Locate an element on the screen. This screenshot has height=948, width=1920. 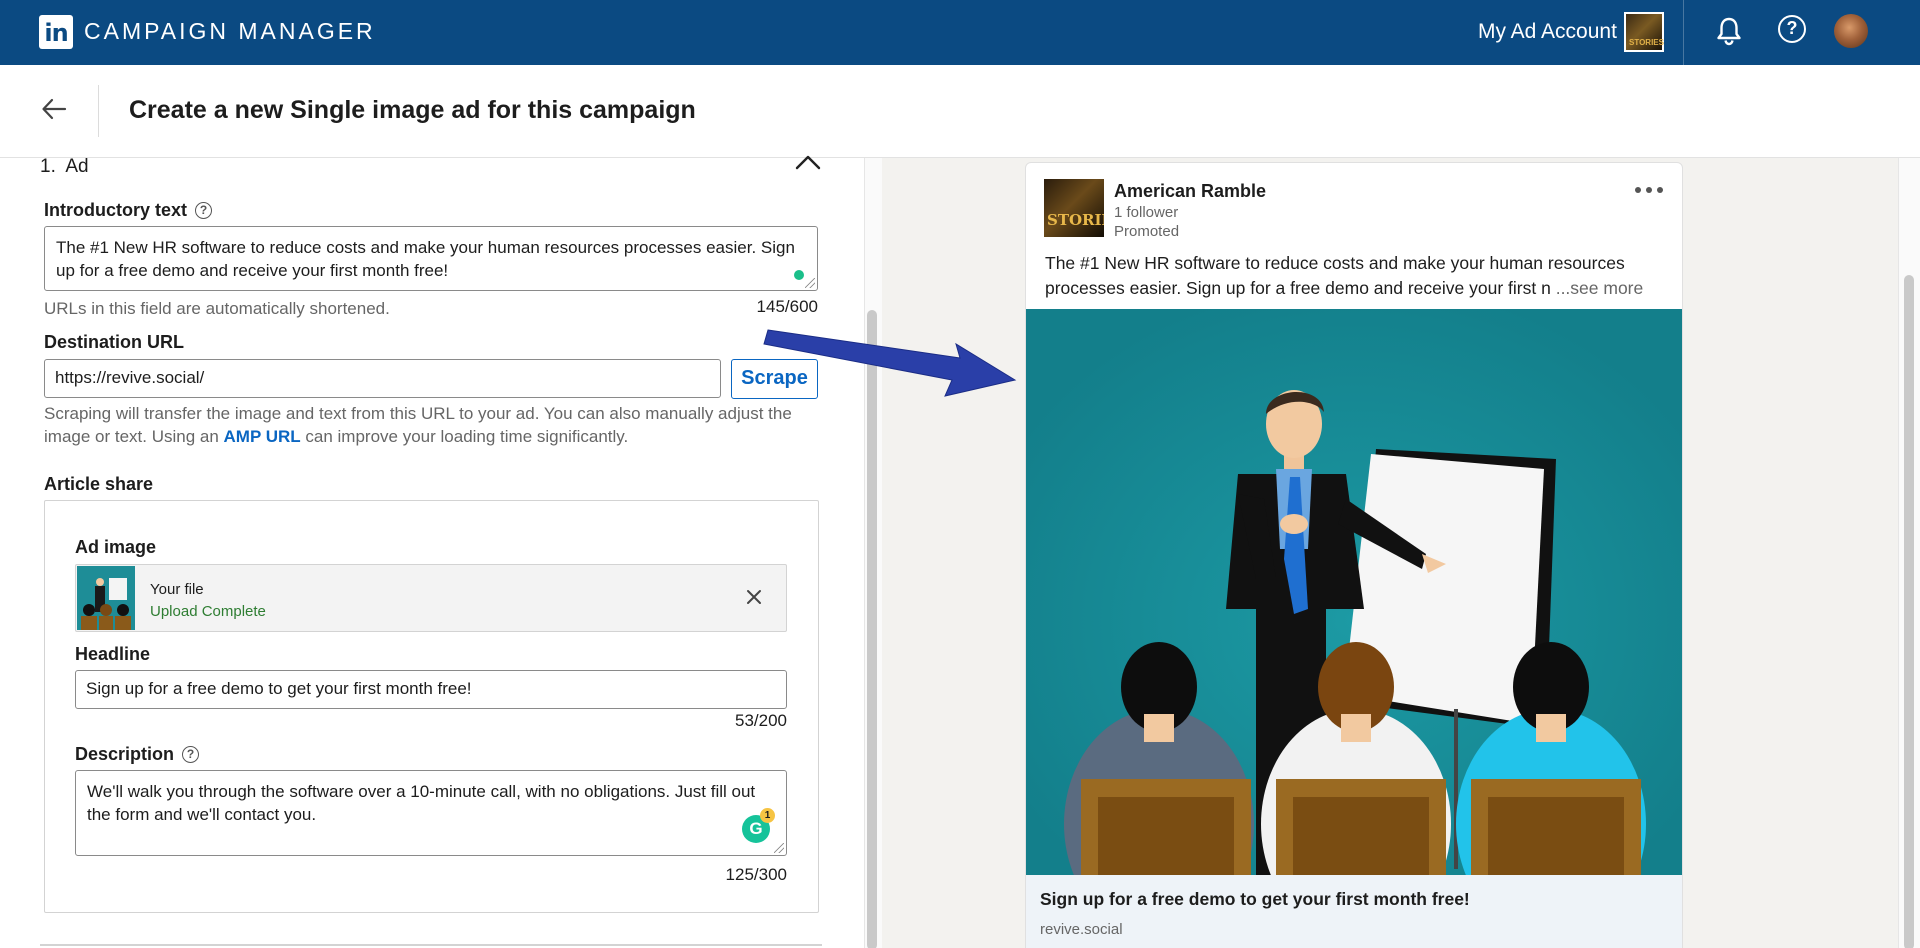
user-avatar is located at coordinates (1851, 31).